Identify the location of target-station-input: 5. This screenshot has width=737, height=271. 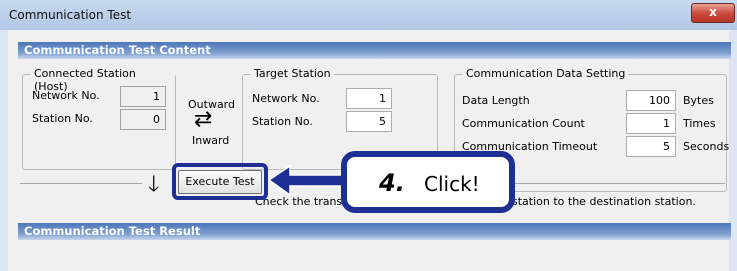
(369, 121).